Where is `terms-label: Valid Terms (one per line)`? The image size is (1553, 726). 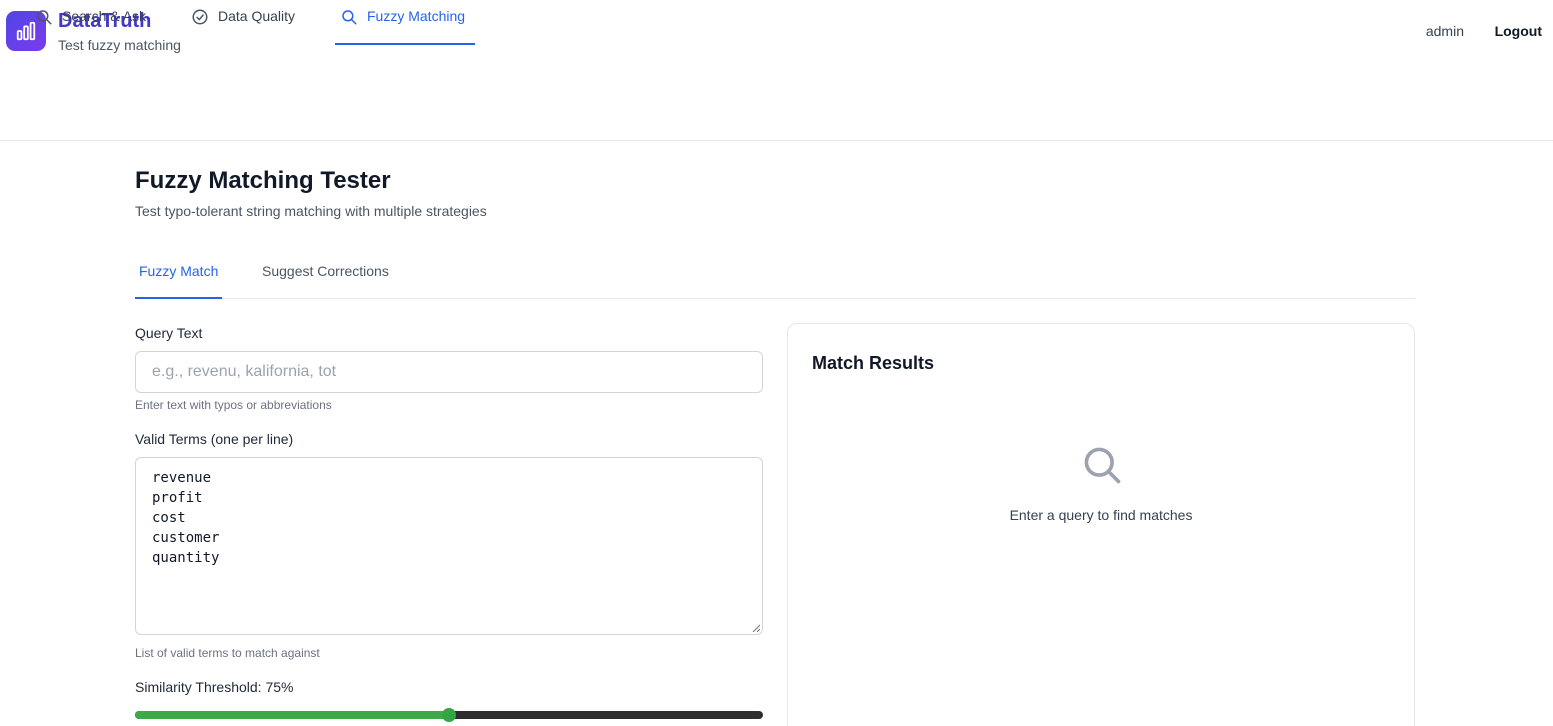
terms-label: Valid Terms (one per line) is located at coordinates (214, 439).